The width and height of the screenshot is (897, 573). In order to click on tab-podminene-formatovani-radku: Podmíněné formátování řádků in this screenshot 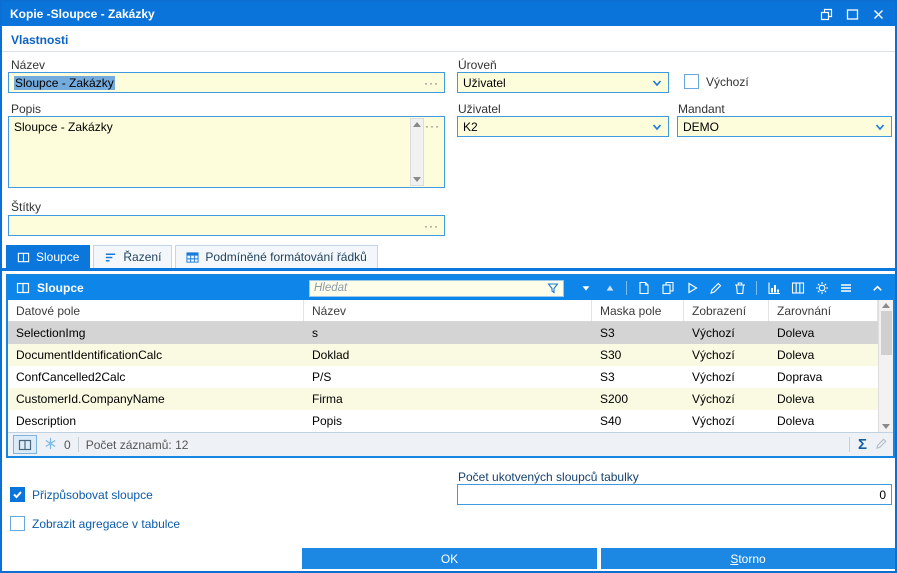, I will do `click(276, 256)`.